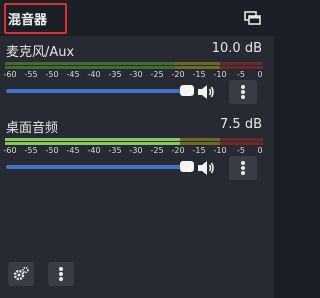  Describe the element at coordinates (40, 52) in the screenshot. I see `channel-name: 麦克风/Aux` at that location.